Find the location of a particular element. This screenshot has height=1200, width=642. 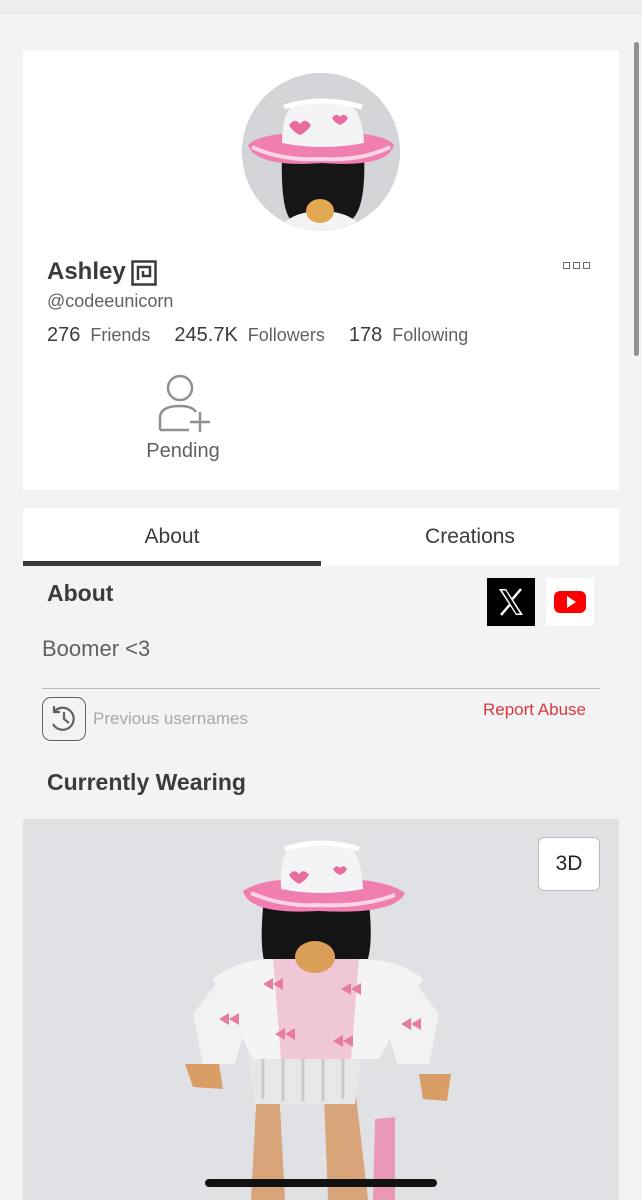

x-social-link is located at coordinates (511, 602).